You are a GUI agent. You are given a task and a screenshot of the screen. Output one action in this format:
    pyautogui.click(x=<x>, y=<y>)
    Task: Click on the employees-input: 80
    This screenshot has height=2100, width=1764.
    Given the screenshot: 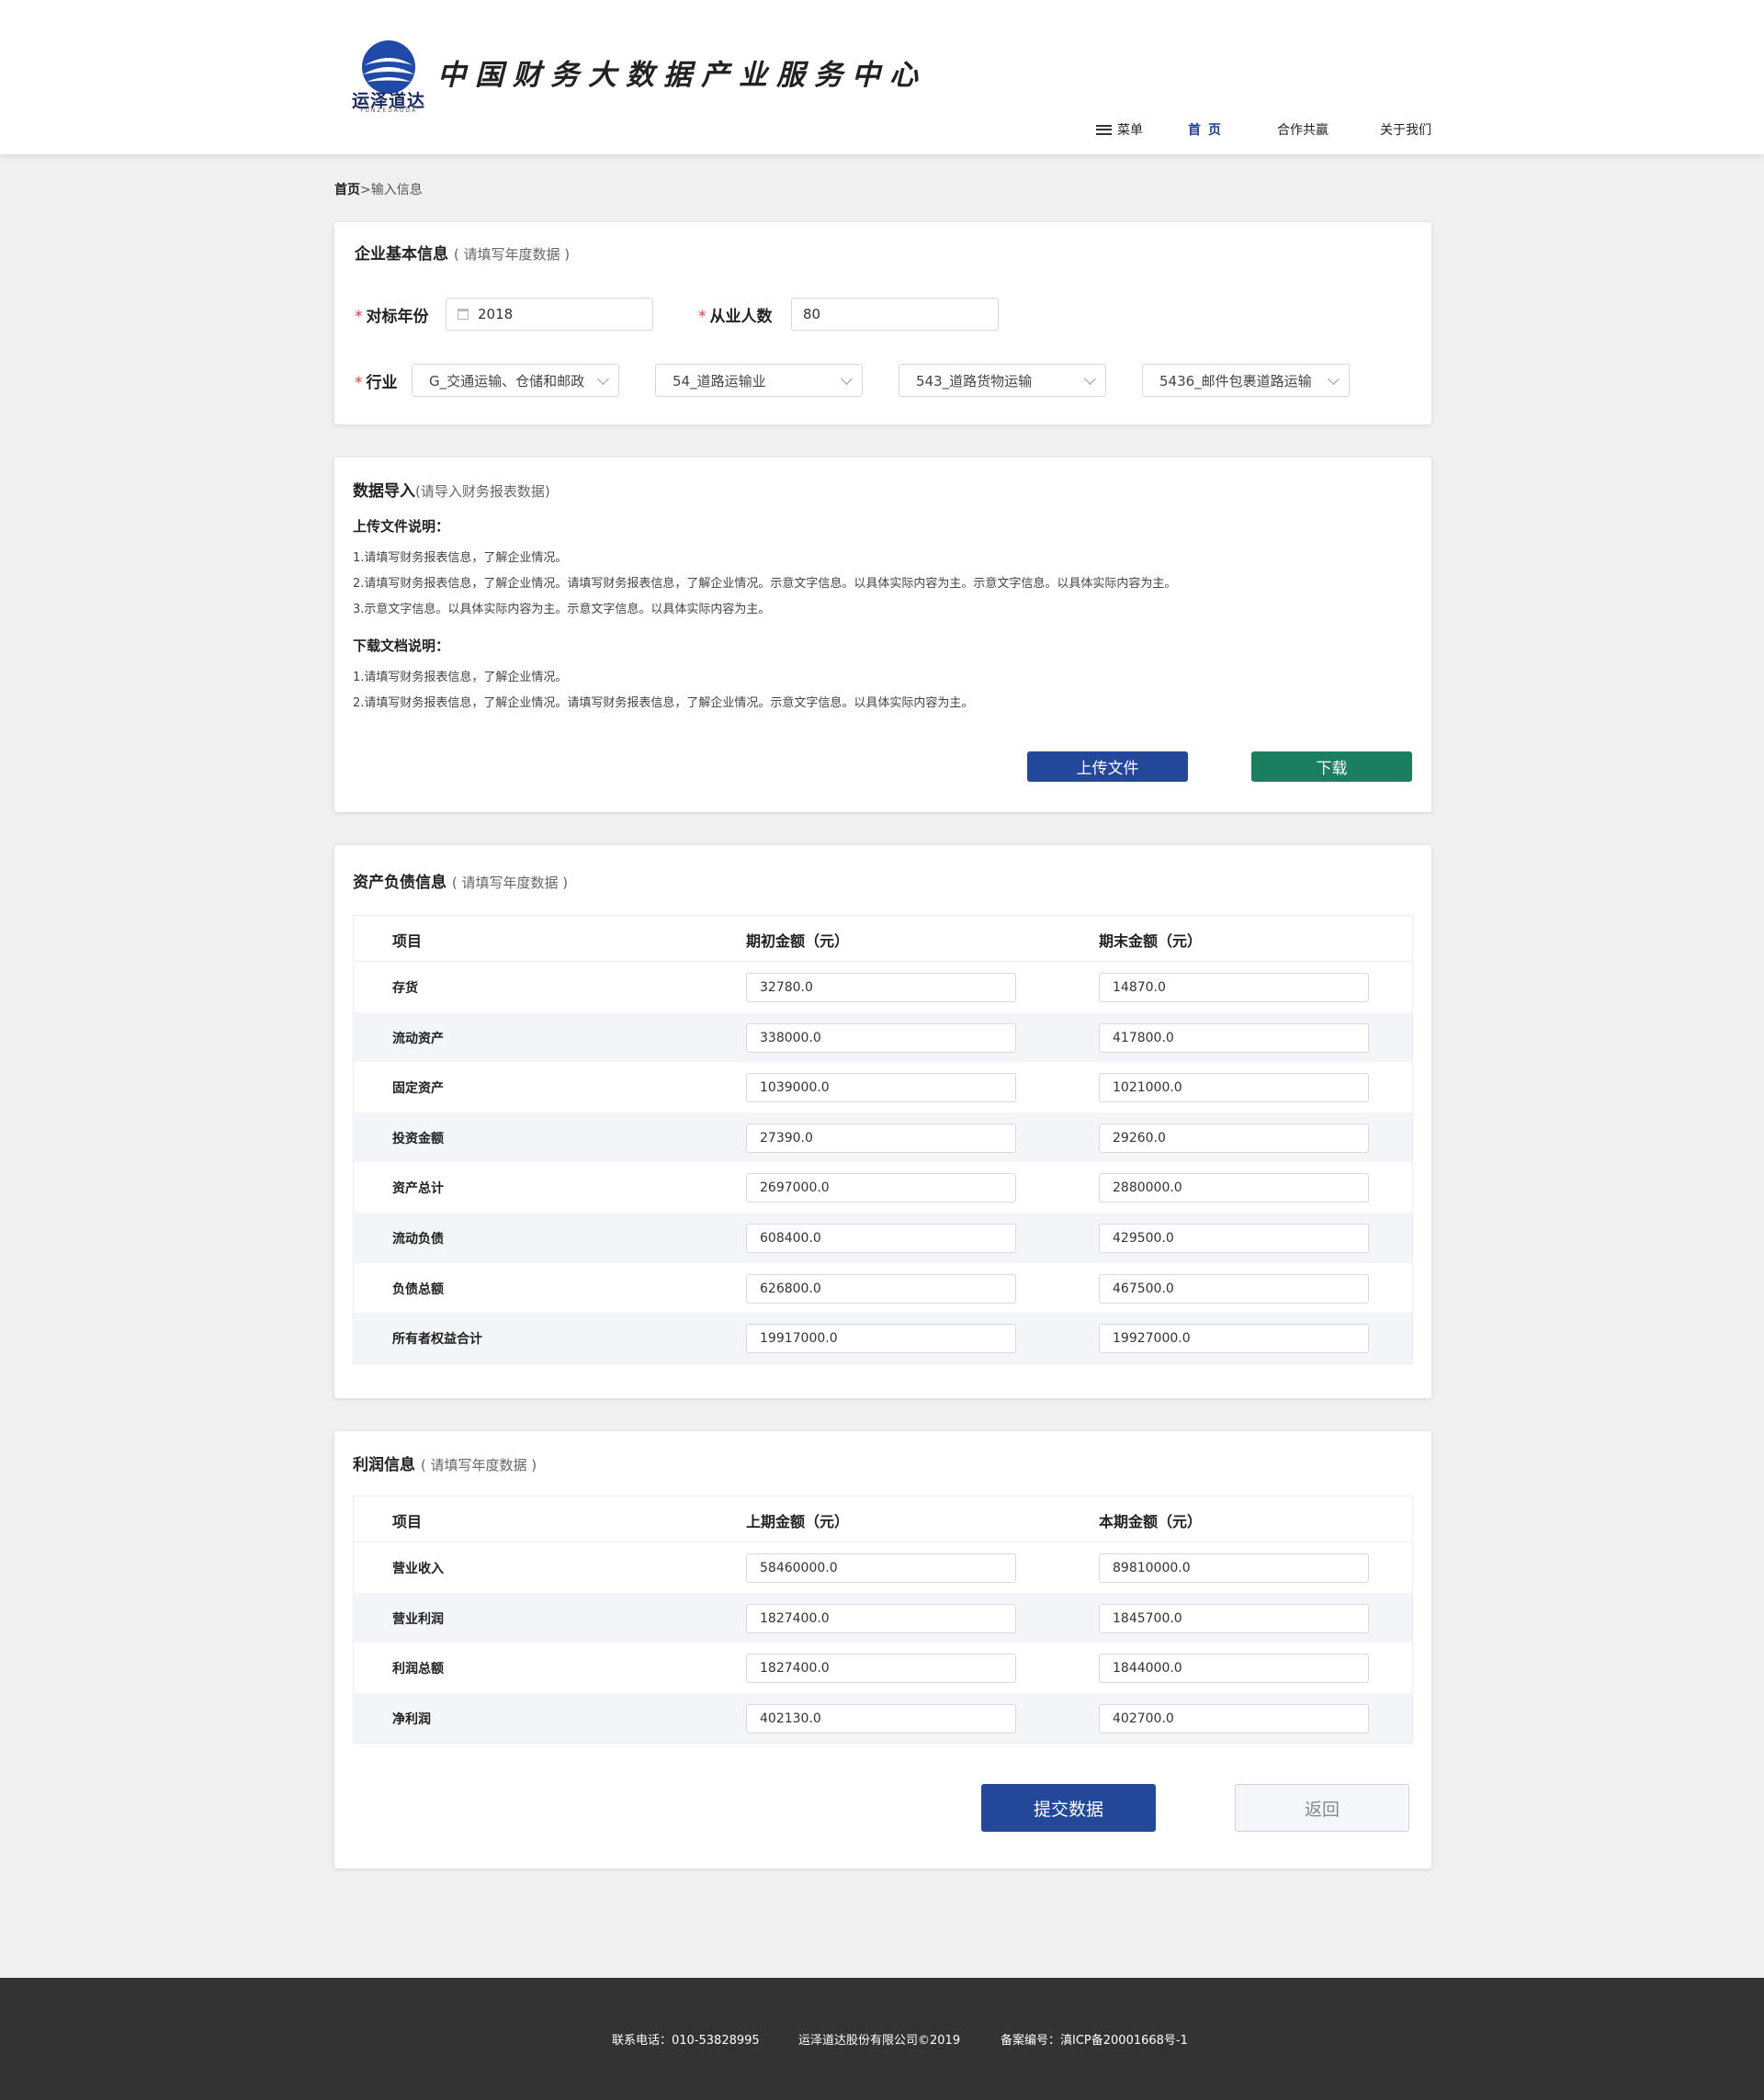 What is the action you would take?
    pyautogui.click(x=895, y=314)
    